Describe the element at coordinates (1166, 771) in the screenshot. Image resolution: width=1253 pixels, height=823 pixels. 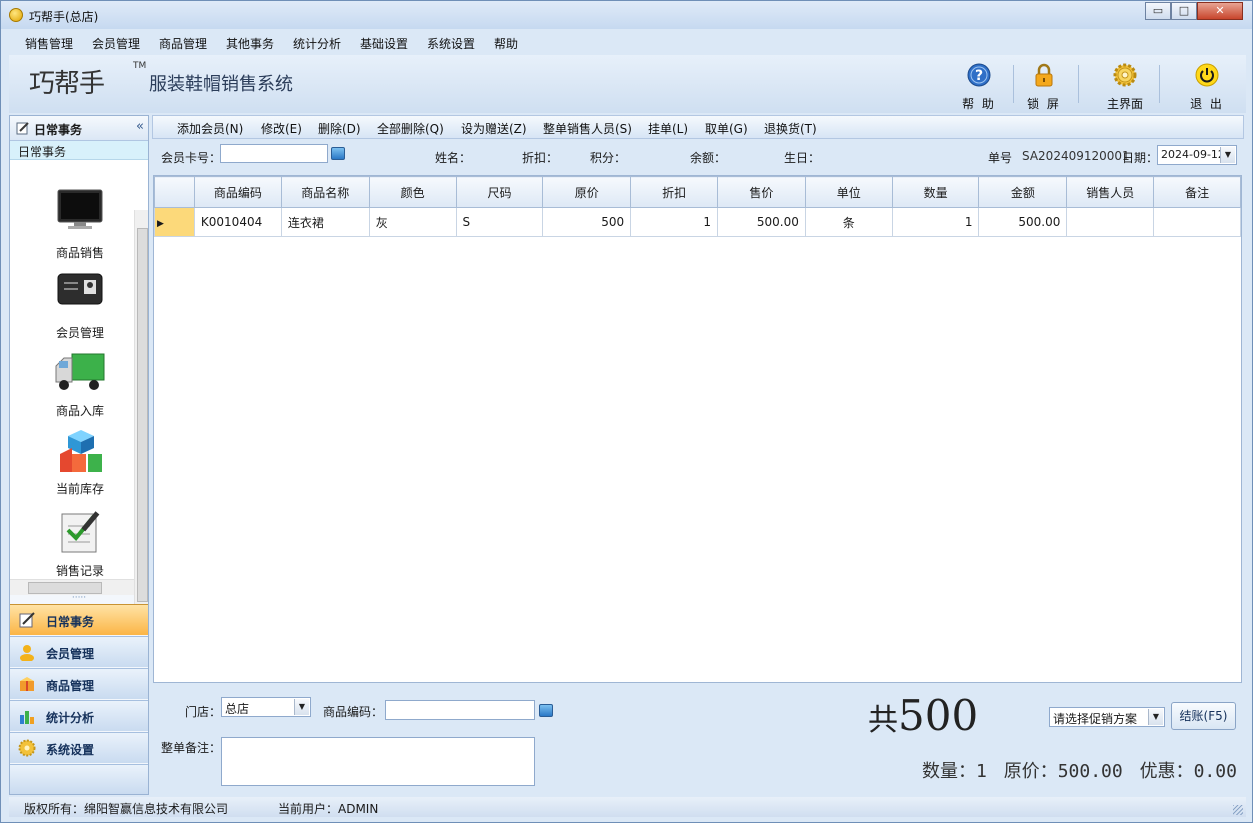
I see `discount-total-label: 优惠：` at that location.